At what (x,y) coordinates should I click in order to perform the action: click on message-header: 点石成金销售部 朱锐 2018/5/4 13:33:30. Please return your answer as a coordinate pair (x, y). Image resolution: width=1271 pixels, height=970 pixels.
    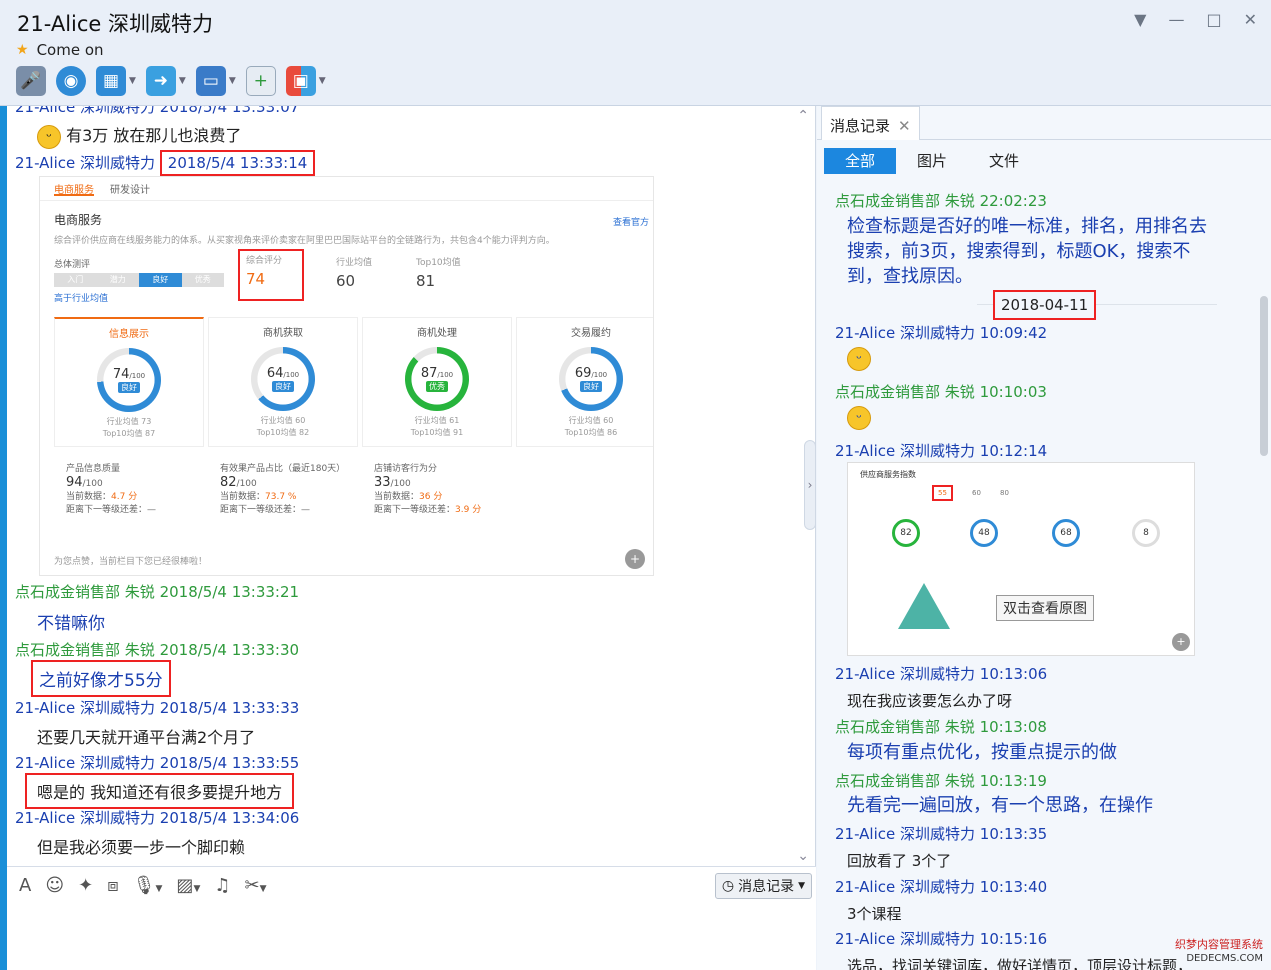
    Looking at the image, I should click on (157, 650).